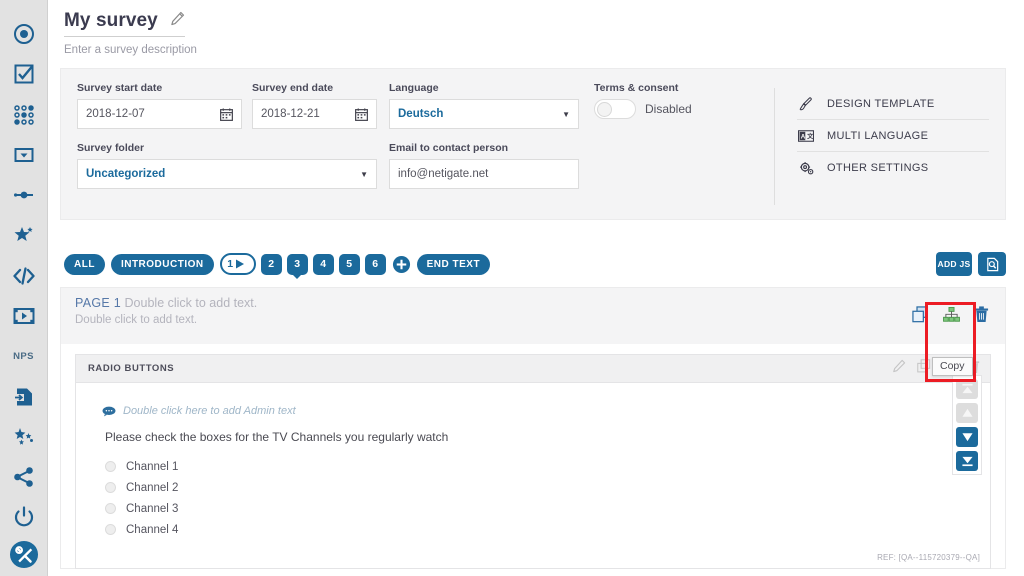  Describe the element at coordinates (928, 557) in the screenshot. I see `question-reference: REF: [QA--115720379--QA]` at that location.